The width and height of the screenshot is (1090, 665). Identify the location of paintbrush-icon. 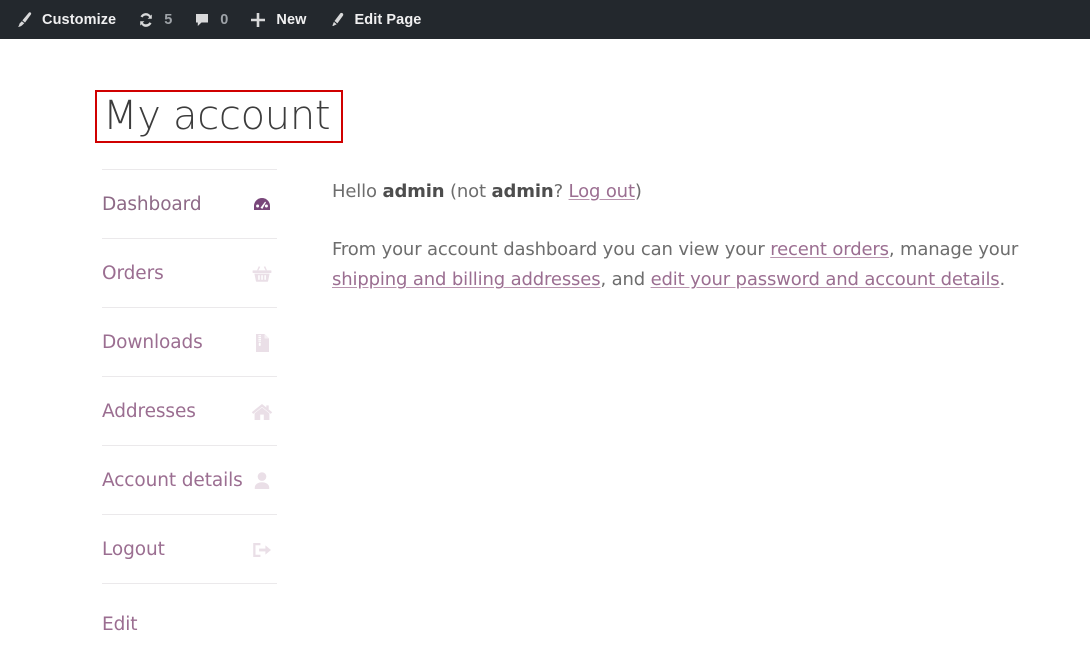
(24, 20).